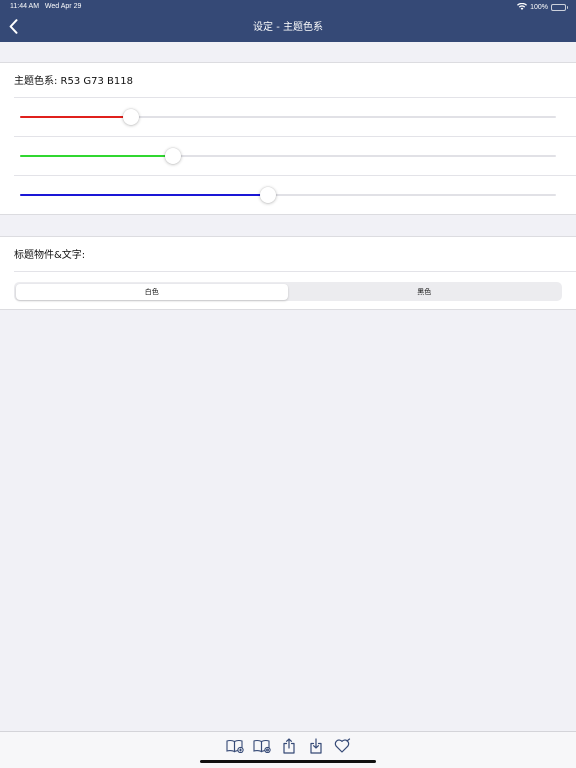 The height and width of the screenshot is (768, 576). Describe the element at coordinates (343, 745) in the screenshot. I see `favorite-heart-icon` at that location.